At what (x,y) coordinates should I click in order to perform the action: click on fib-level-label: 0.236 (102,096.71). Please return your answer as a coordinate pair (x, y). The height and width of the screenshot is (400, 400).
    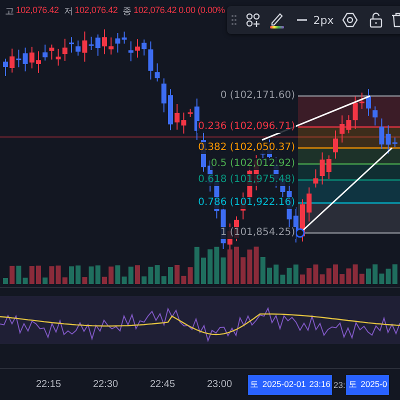
    Looking at the image, I should click on (246, 127).